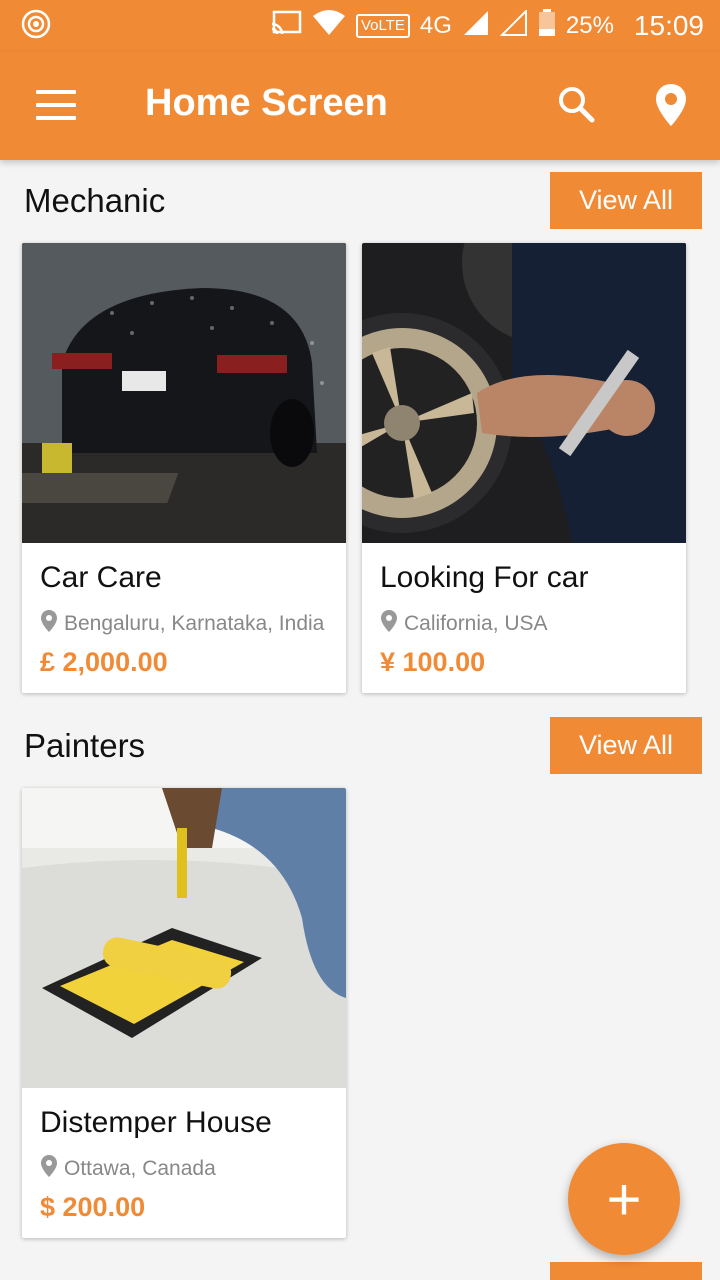 The image size is (720, 1280). Describe the element at coordinates (382, 26) in the screenshot. I see `volte-badge: VoLTE` at that location.